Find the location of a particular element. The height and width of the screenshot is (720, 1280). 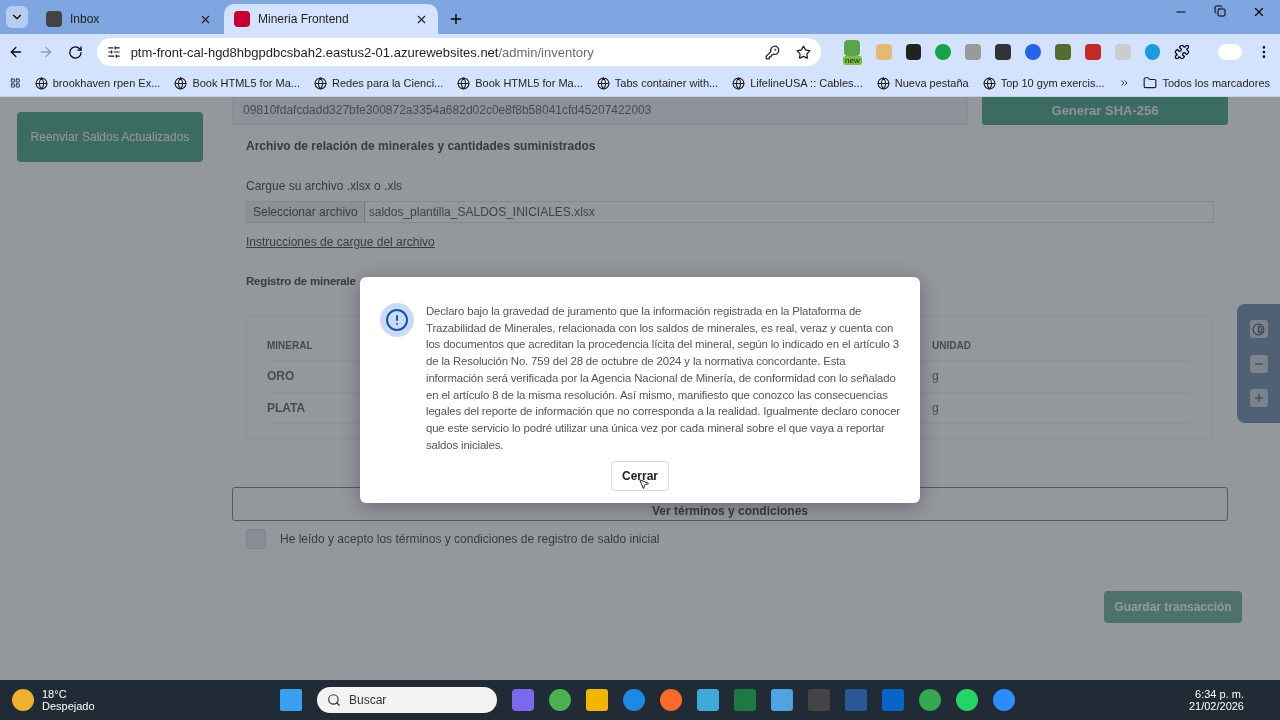

clock-date: 21/02/2026 is located at coordinates (1216, 706).